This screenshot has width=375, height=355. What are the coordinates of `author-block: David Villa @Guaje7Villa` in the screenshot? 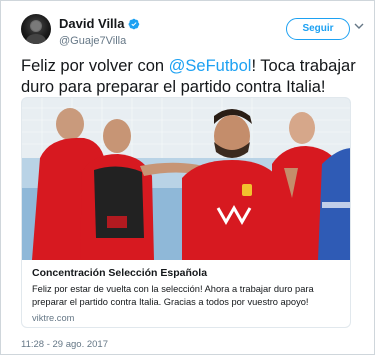 It's located at (99, 31).